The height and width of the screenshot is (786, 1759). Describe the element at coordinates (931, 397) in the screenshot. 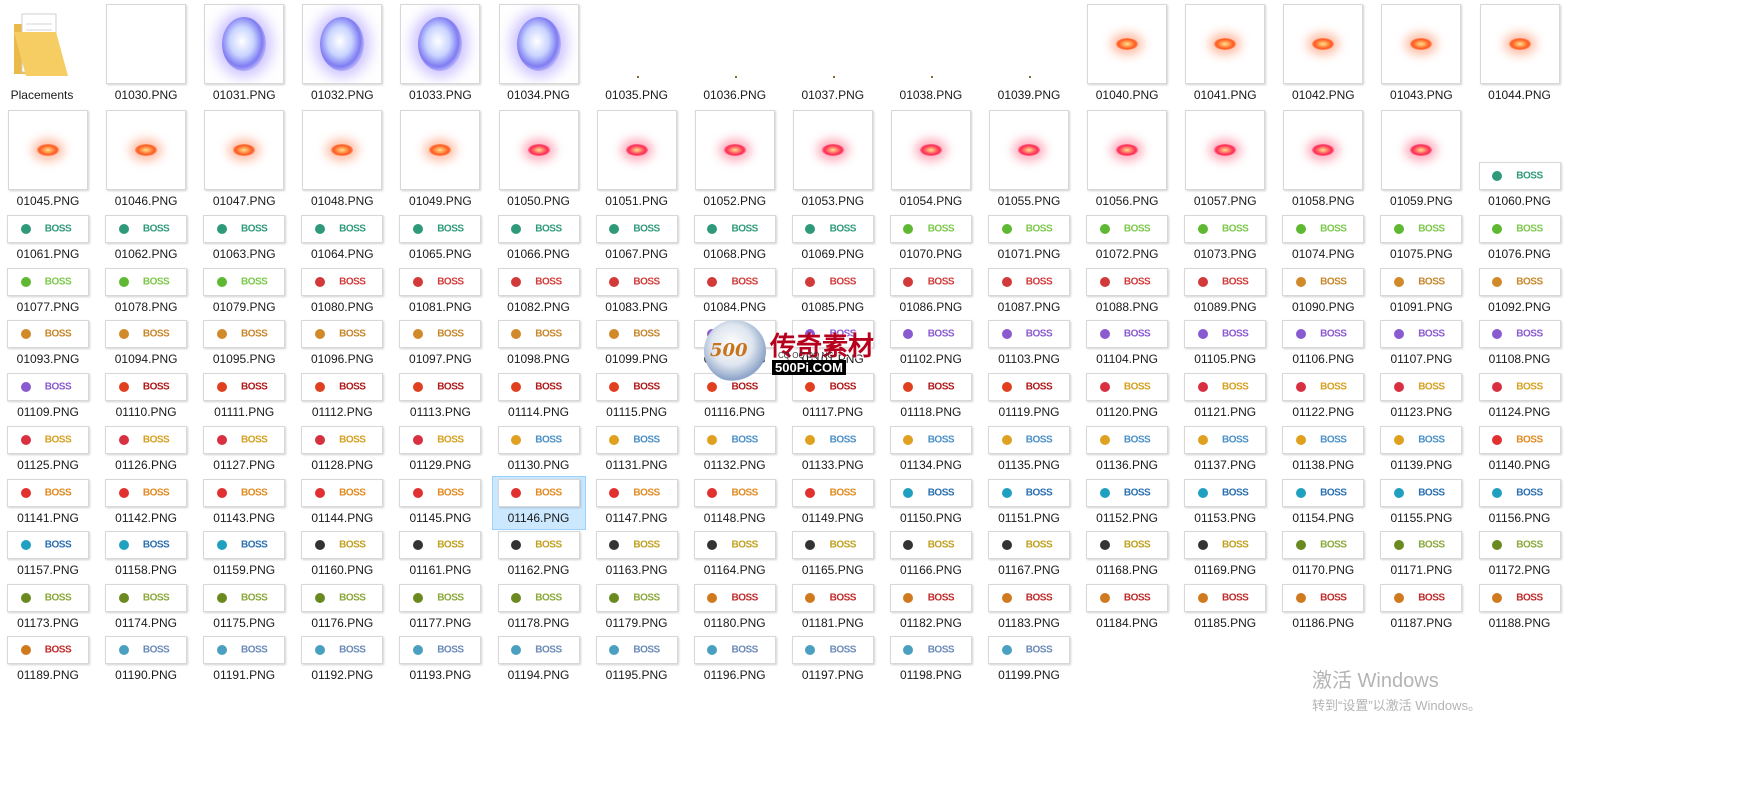

I see `file-item: BOSS 01118.PNG` at that location.